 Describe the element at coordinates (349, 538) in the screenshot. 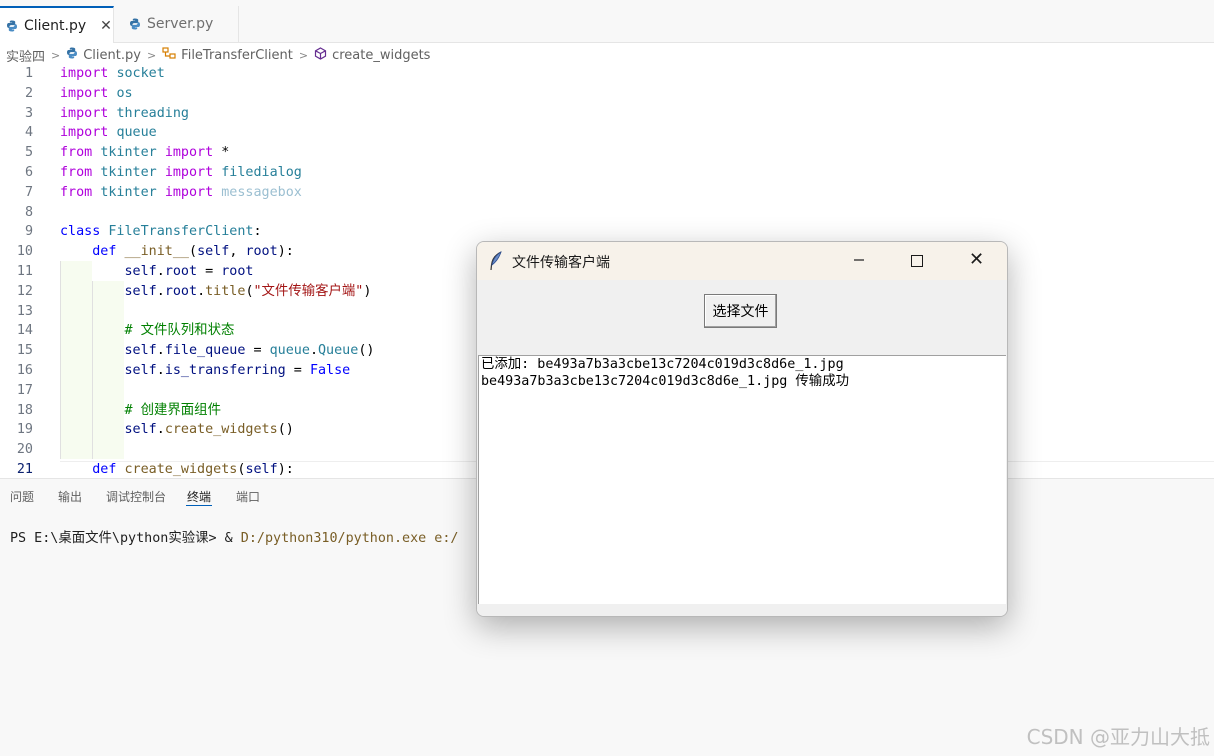

I see `terminal-command: D:/python310/python.exe e:/` at that location.